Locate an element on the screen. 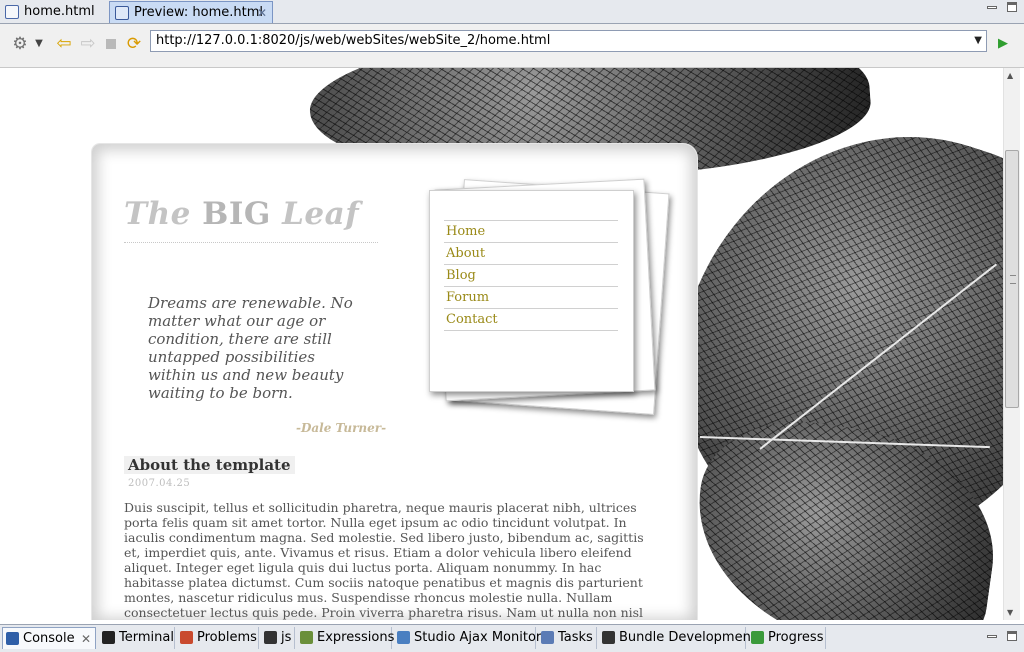 The width and height of the screenshot is (1024, 652). view-tab-terminal: Terminal is located at coordinates (137, 638).